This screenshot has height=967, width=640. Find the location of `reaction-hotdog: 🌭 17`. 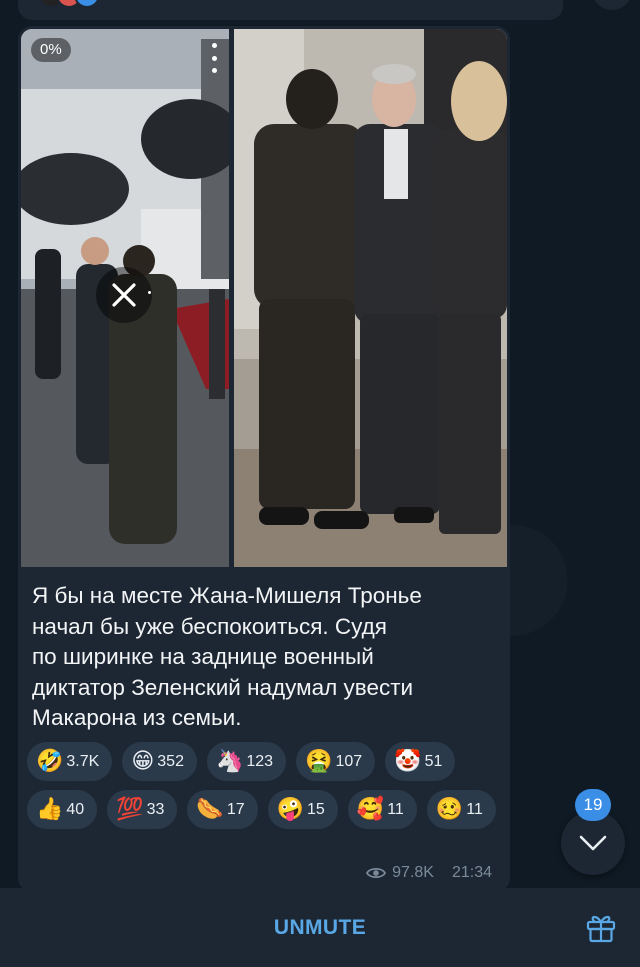

reaction-hotdog: 🌭 17 is located at coordinates (222, 809).